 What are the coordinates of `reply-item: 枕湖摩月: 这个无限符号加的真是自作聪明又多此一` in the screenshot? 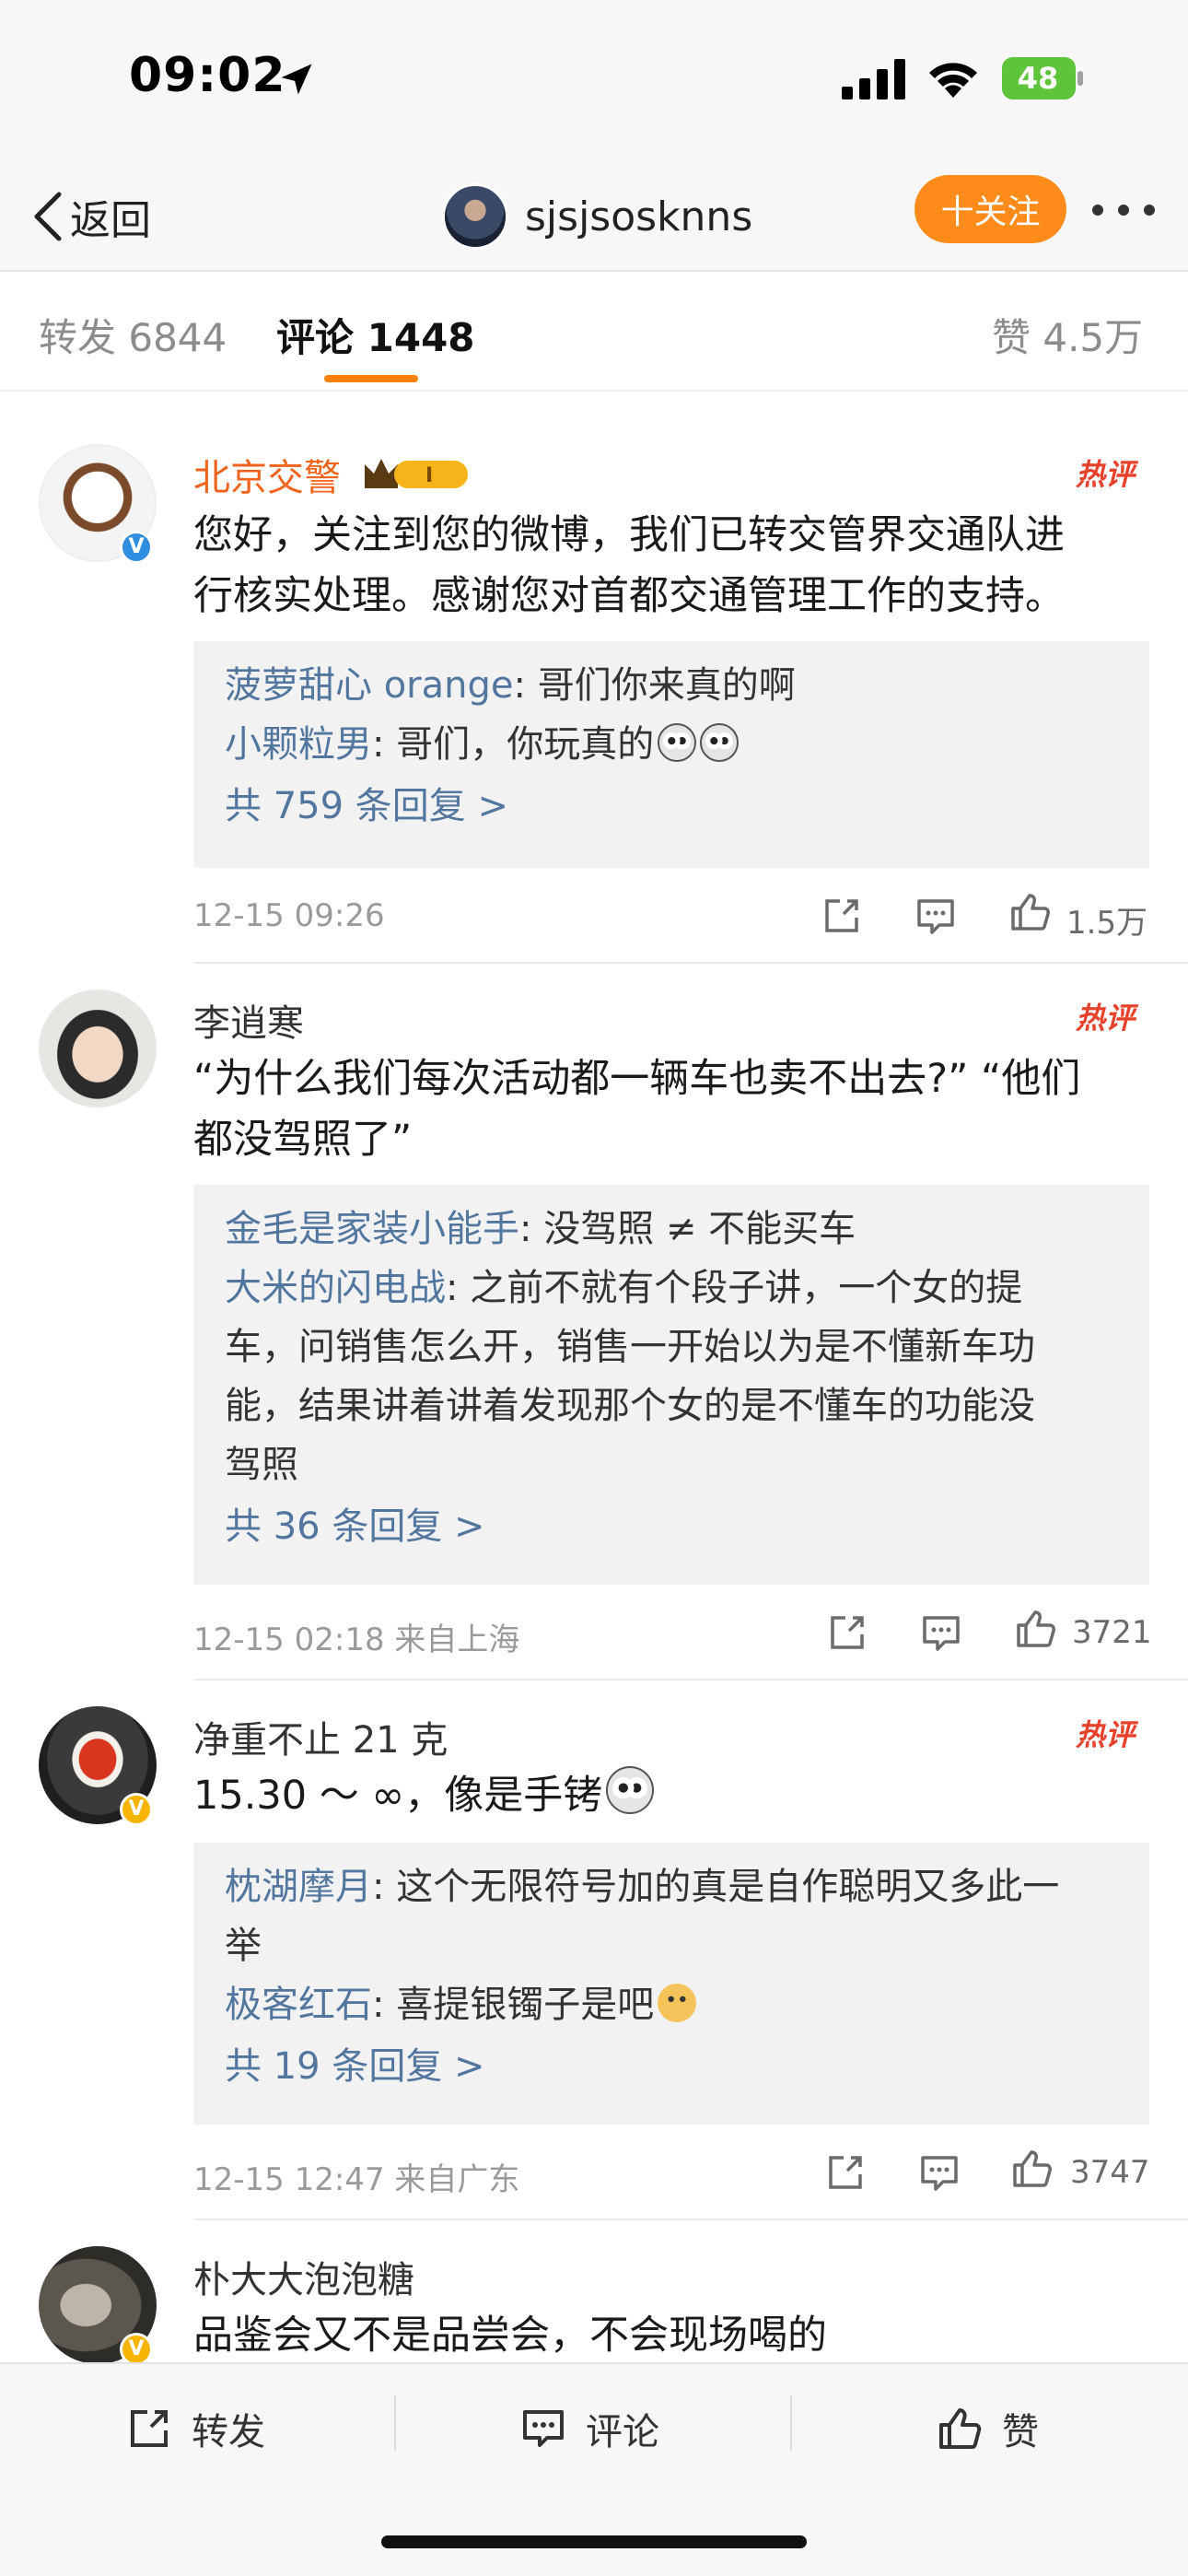 It's located at (671, 1886).